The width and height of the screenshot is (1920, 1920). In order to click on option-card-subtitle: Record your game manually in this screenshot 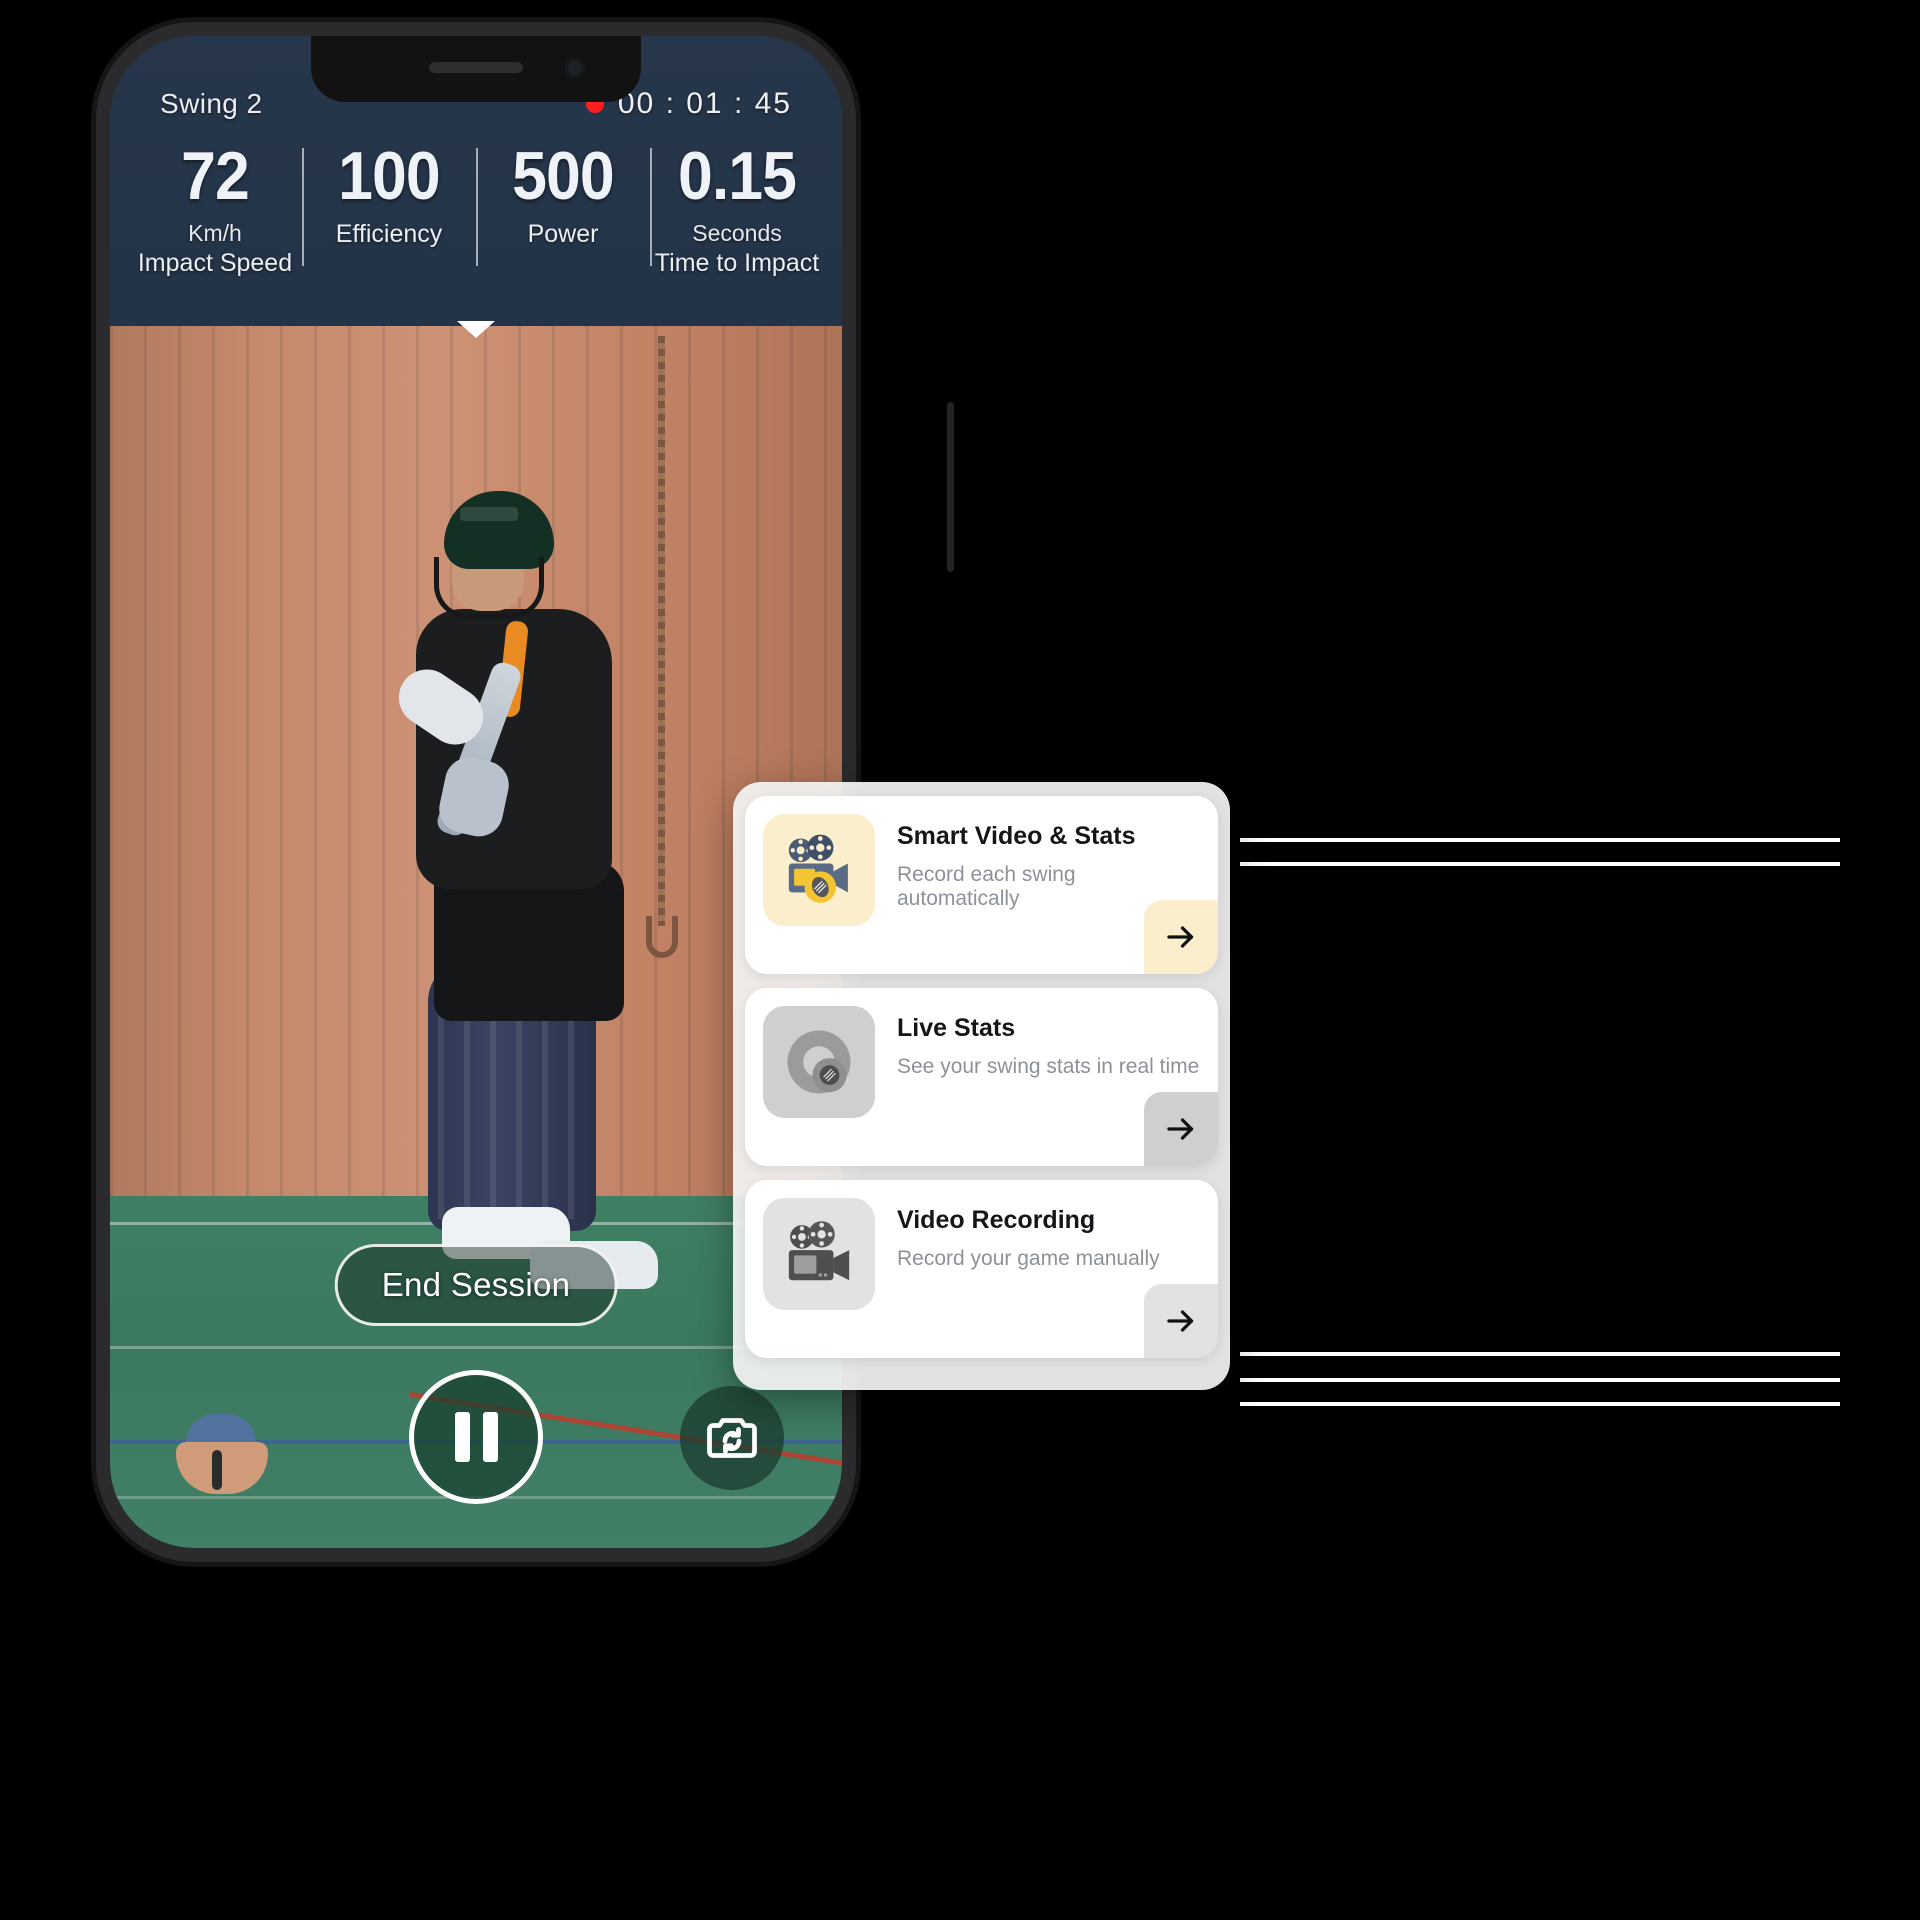, I will do `click(1028, 1258)`.